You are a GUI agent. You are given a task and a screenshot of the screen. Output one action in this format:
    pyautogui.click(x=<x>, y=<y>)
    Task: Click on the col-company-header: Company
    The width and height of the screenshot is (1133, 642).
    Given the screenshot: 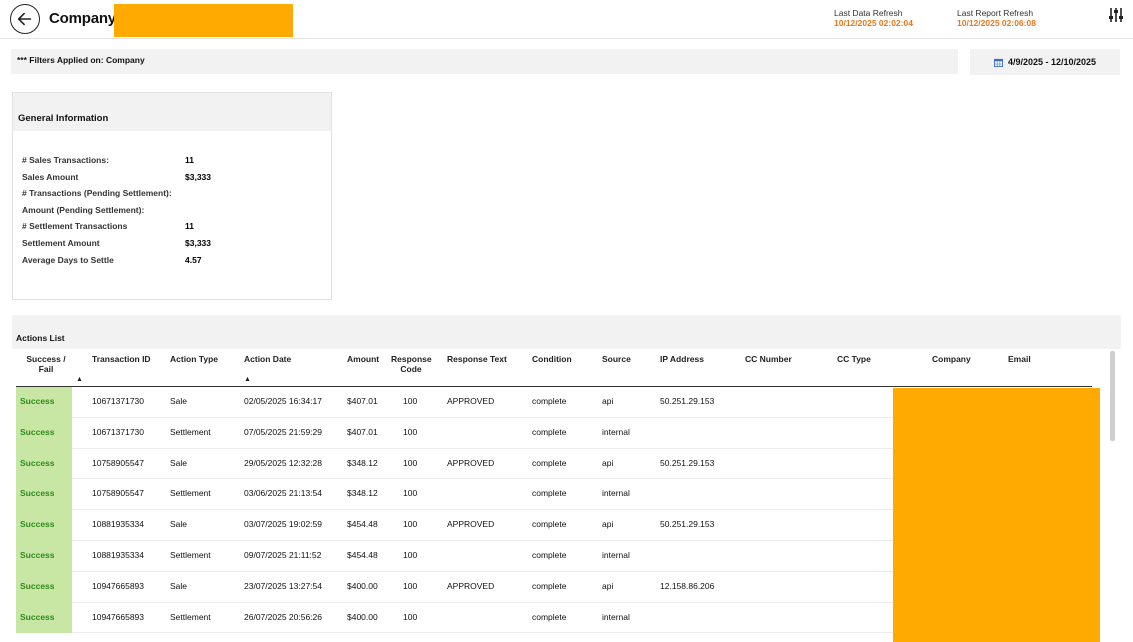 What is the action you would take?
    pyautogui.click(x=951, y=359)
    